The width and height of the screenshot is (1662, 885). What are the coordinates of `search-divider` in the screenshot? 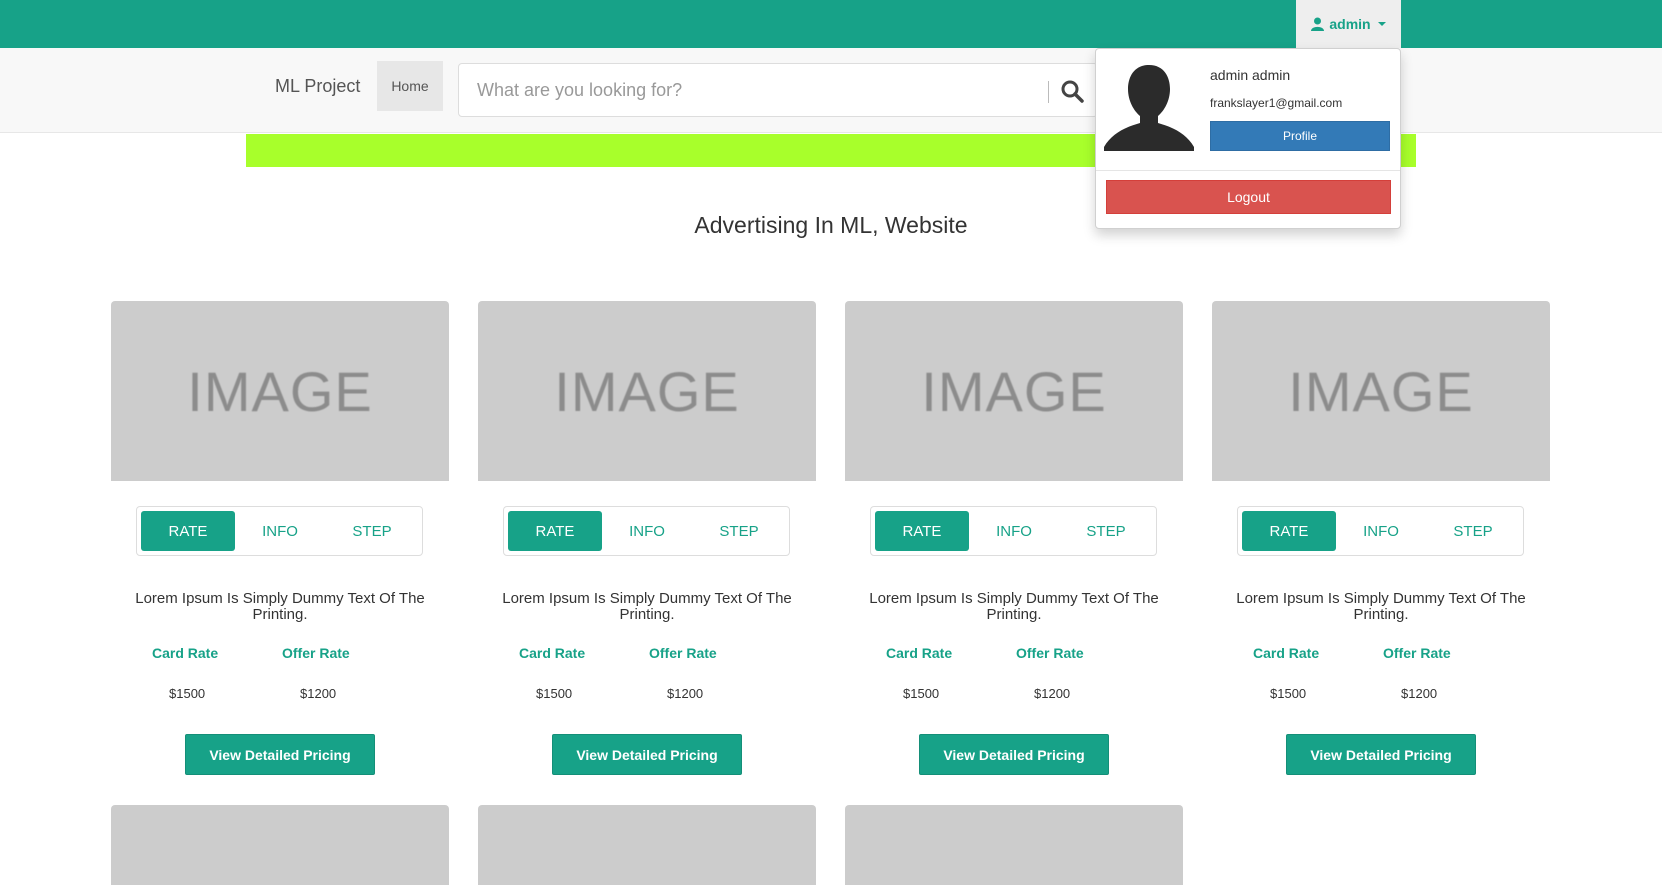 It's located at (1048, 92).